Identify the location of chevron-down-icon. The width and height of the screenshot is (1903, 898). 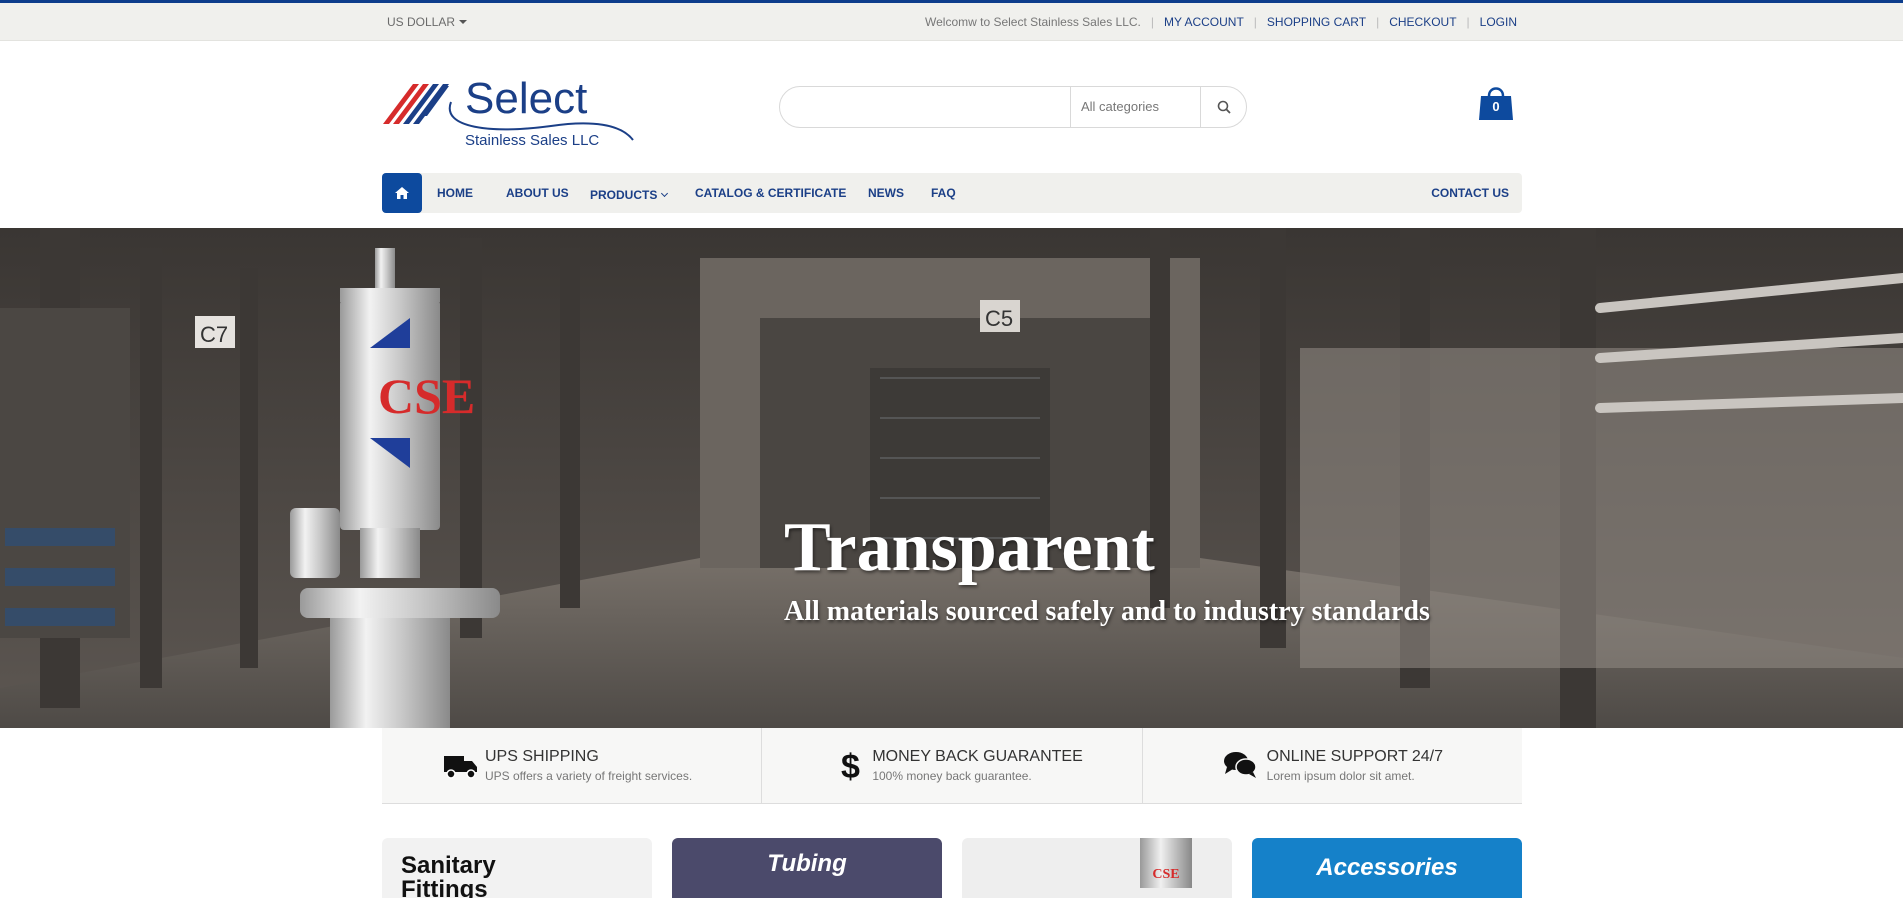
(665, 193).